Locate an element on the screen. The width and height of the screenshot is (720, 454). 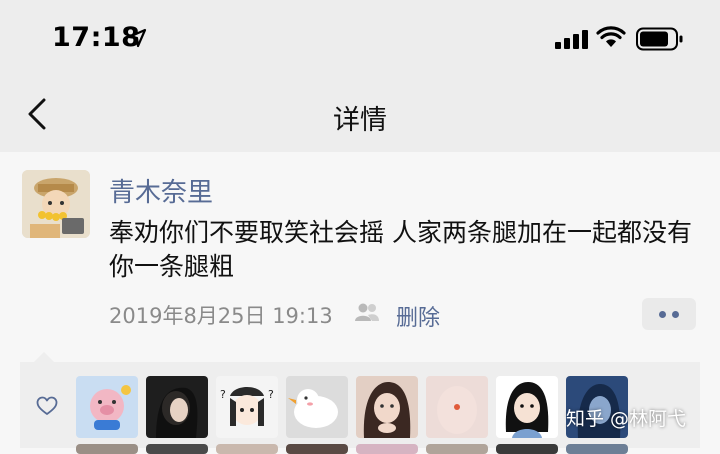
heart-icon is located at coordinates (47, 405).